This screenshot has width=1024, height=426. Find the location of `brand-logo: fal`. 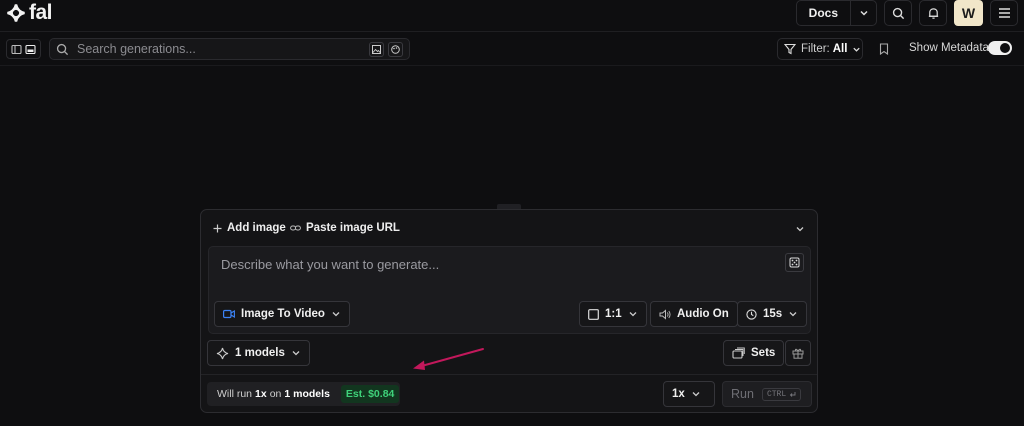

brand-logo: fal is located at coordinates (29, 12).